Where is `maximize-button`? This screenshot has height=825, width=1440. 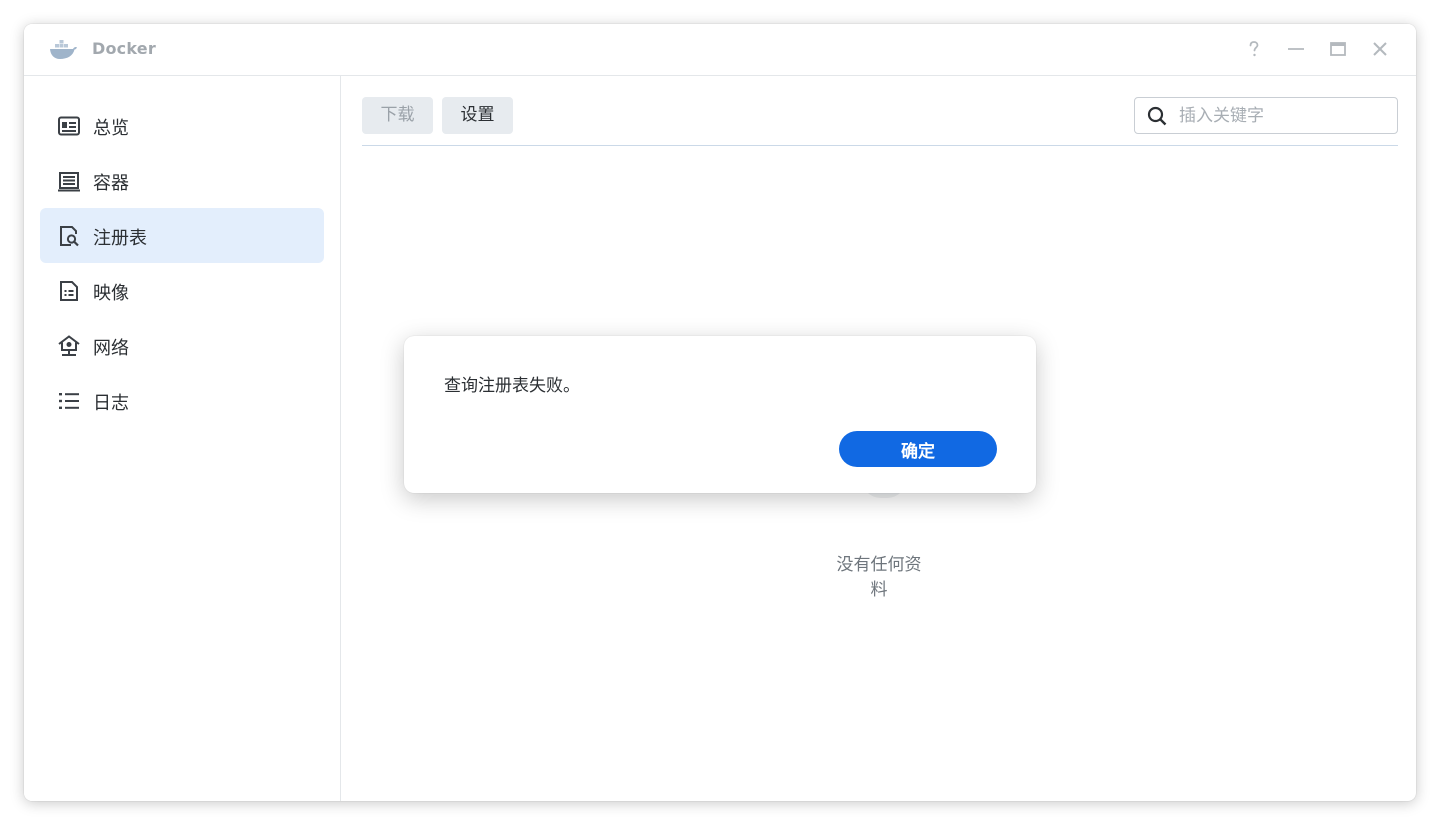
maximize-button is located at coordinates (1338, 49).